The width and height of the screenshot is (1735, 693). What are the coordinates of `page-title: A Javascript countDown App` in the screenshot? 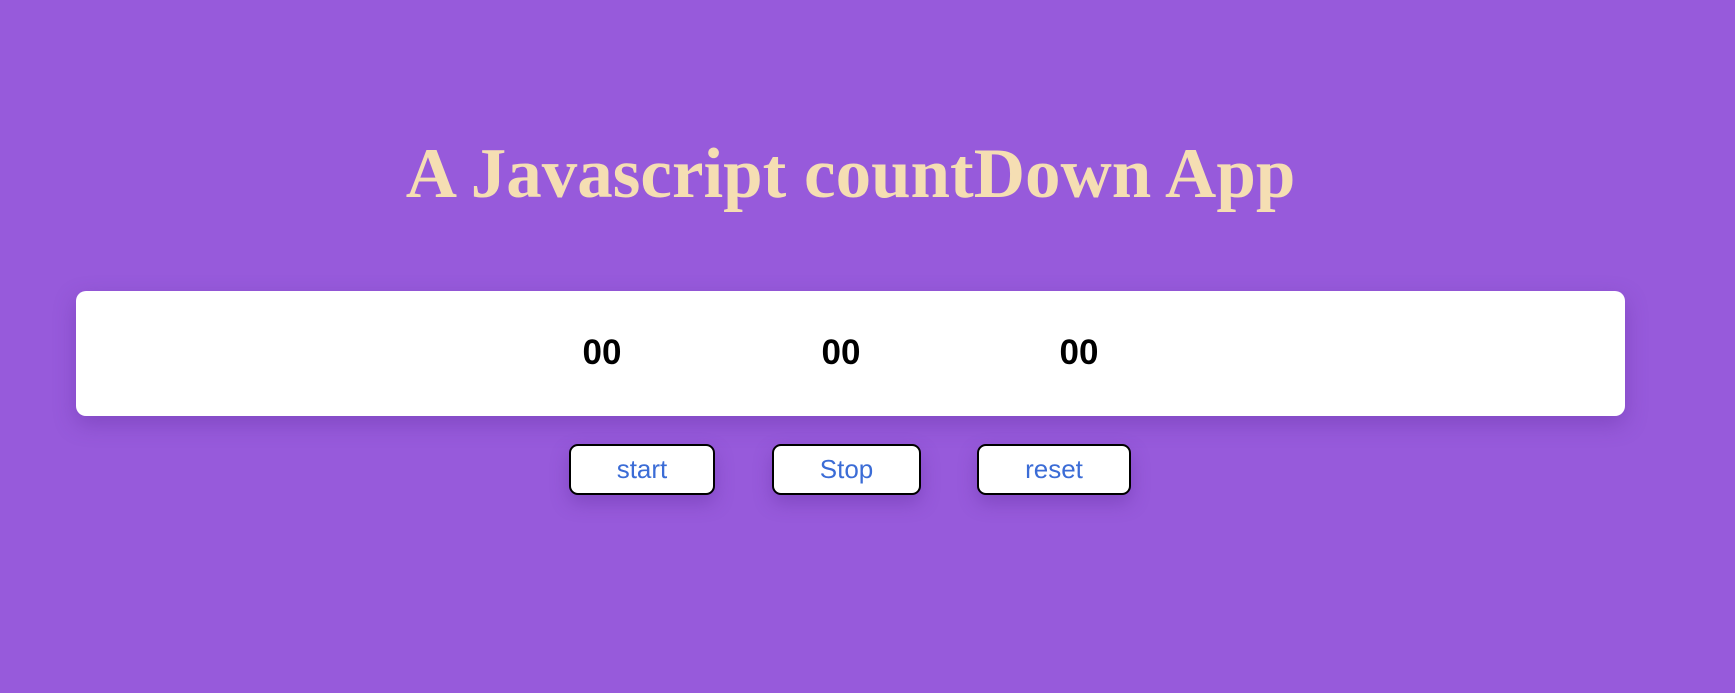 It's located at (850, 174).